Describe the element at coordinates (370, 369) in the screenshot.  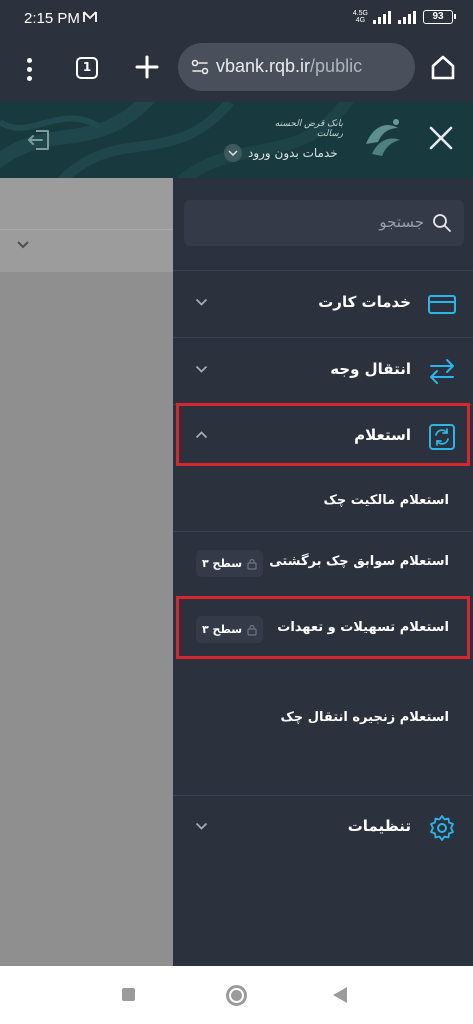
I see `menu-label-money-transfer: انتقال وجه` at that location.